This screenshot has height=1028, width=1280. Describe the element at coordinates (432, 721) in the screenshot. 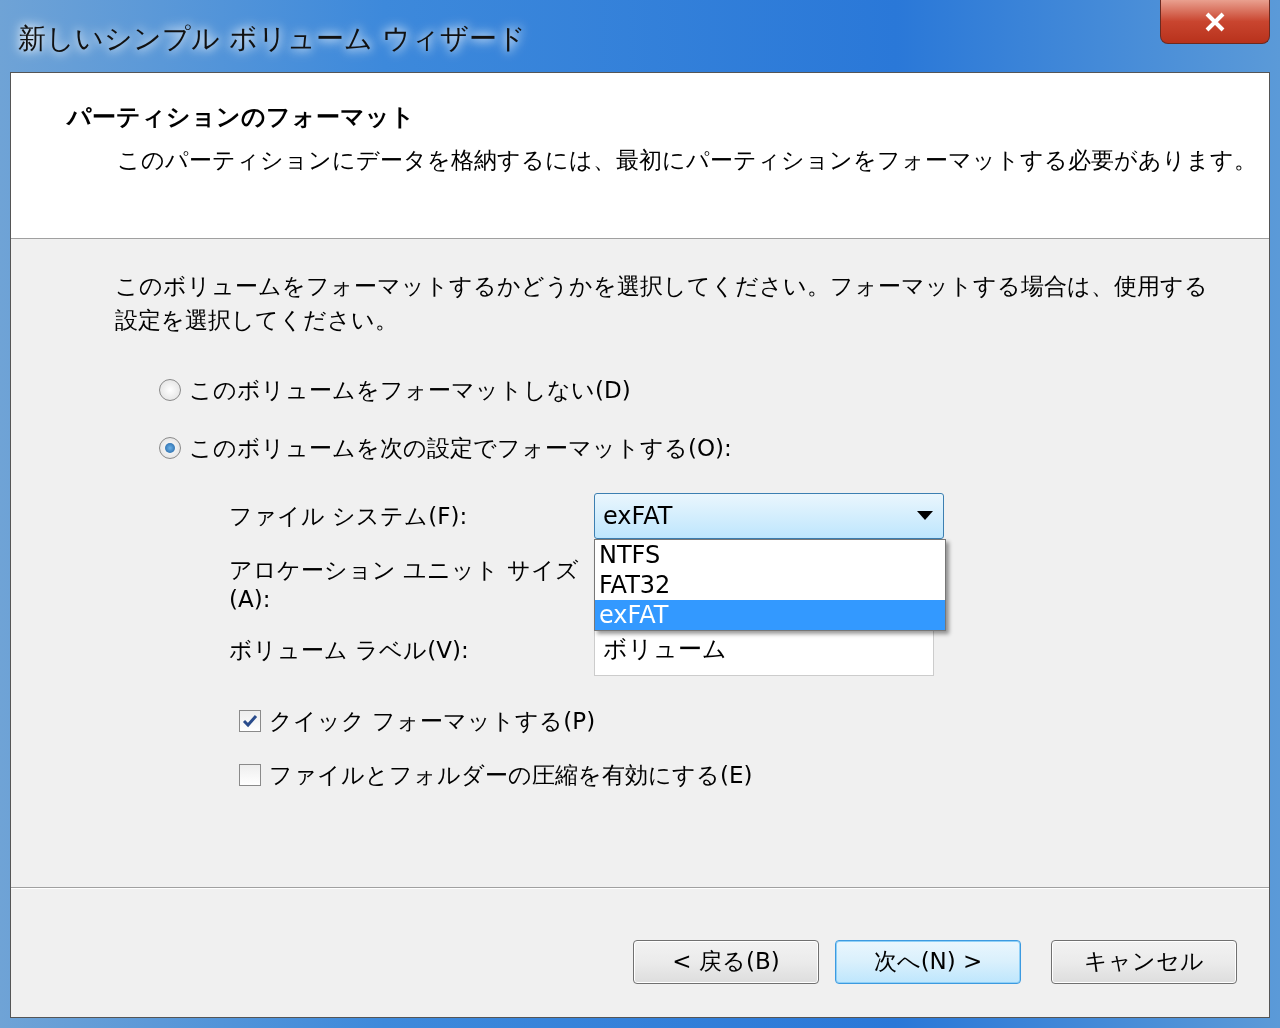

I see `checkbox-label: クイック フォーマットする(P)` at that location.